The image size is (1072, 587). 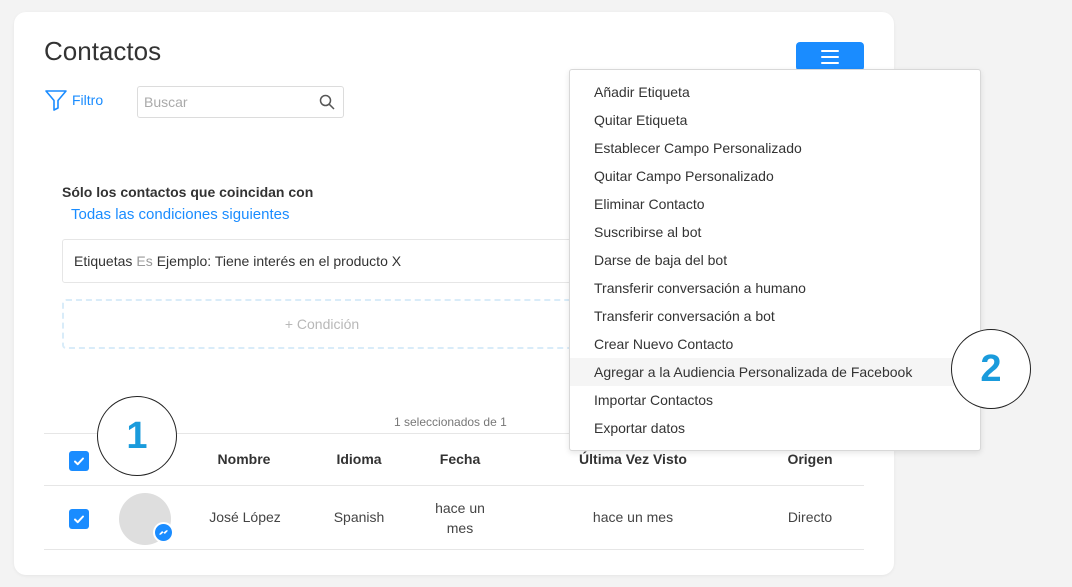 What do you see at coordinates (775, 428) in the screenshot?
I see `menu-item-export-data: Exportar datos` at bounding box center [775, 428].